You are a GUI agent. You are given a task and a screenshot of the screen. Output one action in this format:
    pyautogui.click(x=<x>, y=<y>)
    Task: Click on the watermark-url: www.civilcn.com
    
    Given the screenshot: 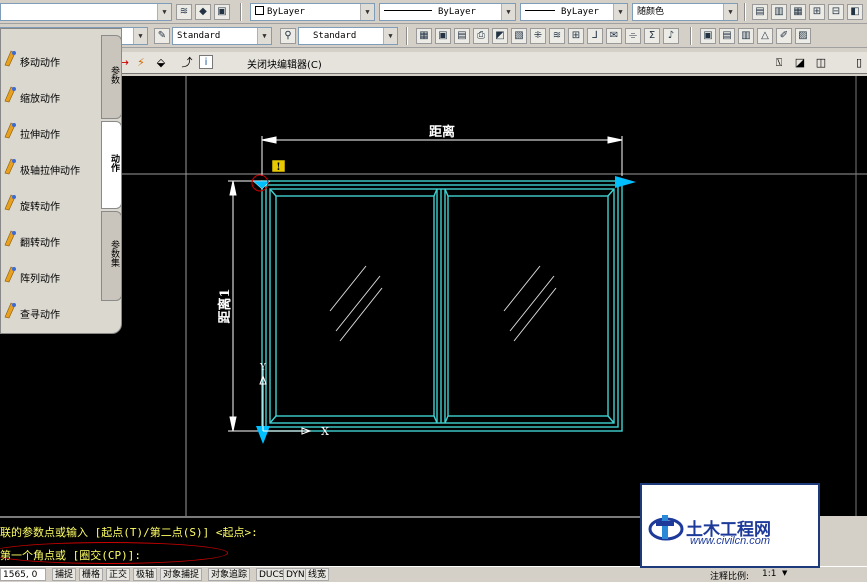 What is the action you would take?
    pyautogui.click(x=730, y=541)
    